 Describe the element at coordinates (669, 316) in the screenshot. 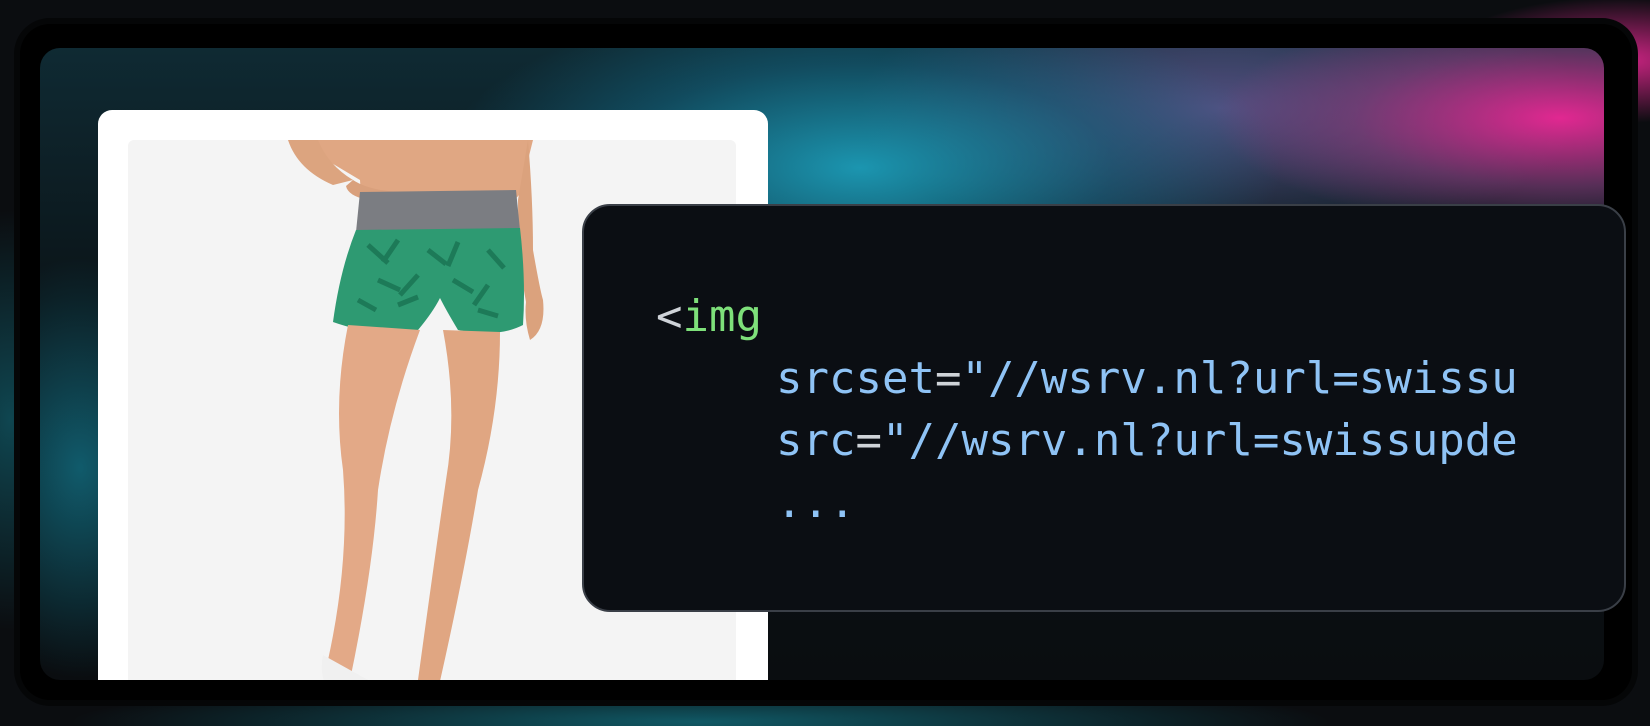

I see `code-open-bracket: <` at that location.